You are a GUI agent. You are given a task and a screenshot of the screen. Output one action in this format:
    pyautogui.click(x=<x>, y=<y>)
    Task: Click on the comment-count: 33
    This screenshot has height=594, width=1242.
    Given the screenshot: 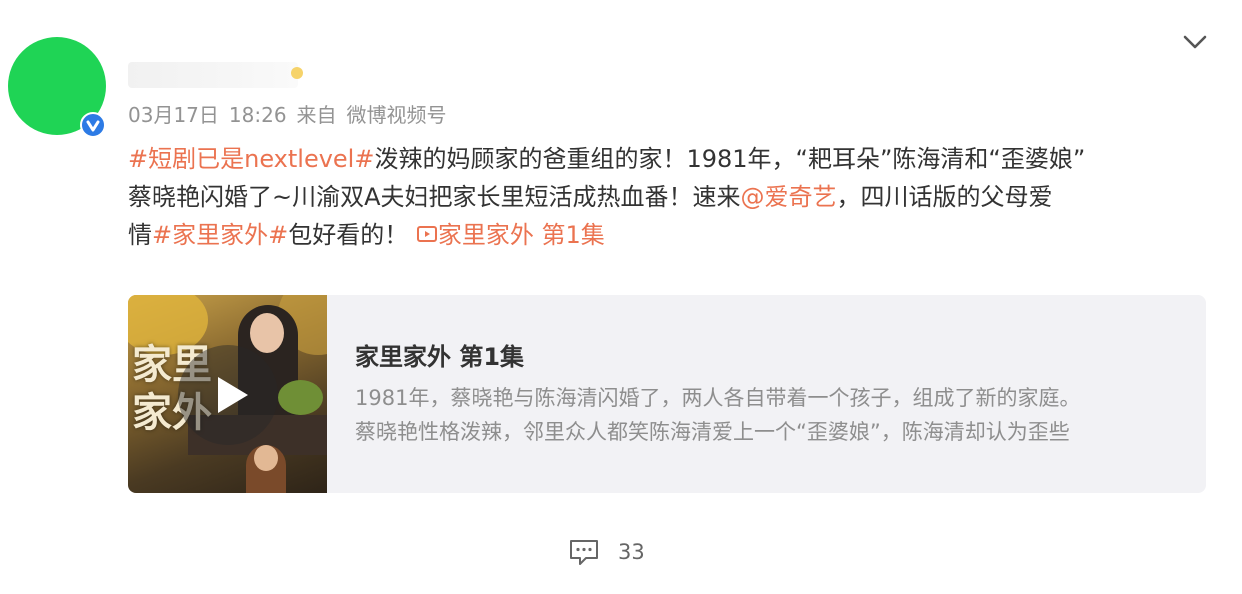 What is the action you would take?
    pyautogui.click(x=631, y=552)
    